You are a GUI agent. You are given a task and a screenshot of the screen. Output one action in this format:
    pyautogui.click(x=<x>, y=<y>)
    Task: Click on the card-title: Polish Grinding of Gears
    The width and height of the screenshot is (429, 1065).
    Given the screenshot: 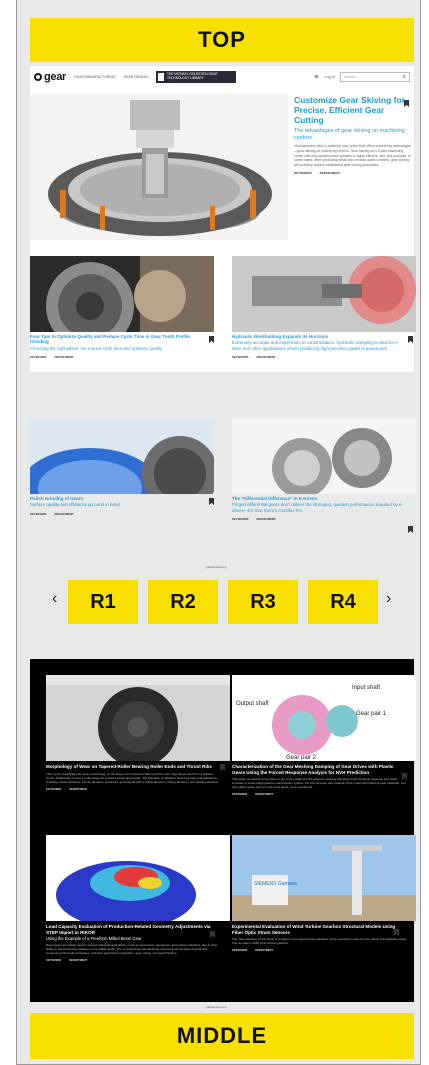 What is the action you would take?
    pyautogui.click(x=115, y=498)
    